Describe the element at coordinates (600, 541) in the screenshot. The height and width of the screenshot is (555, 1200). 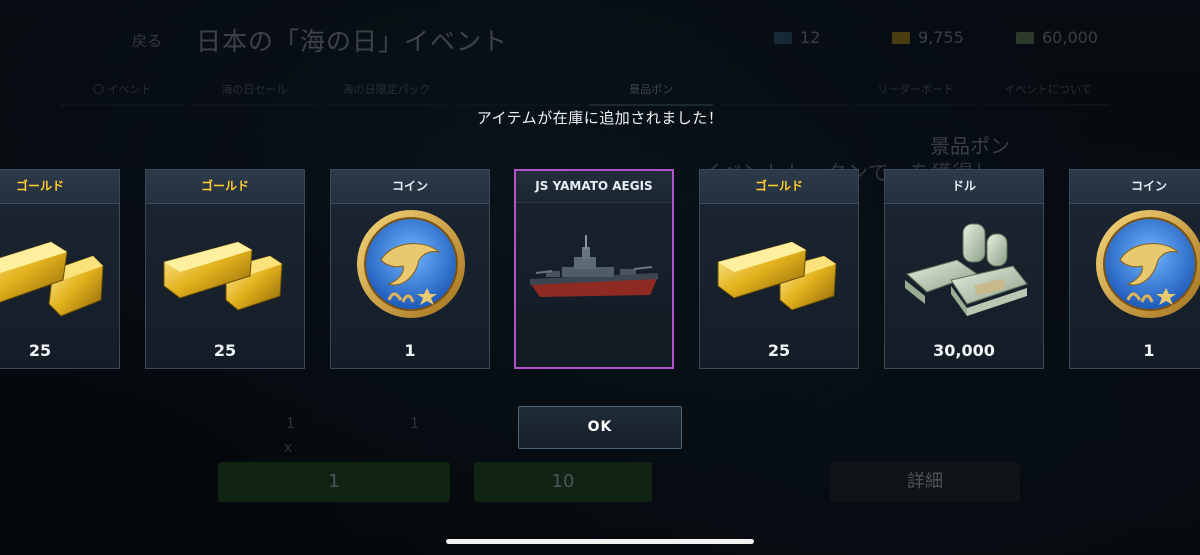
I see `home-indicator` at that location.